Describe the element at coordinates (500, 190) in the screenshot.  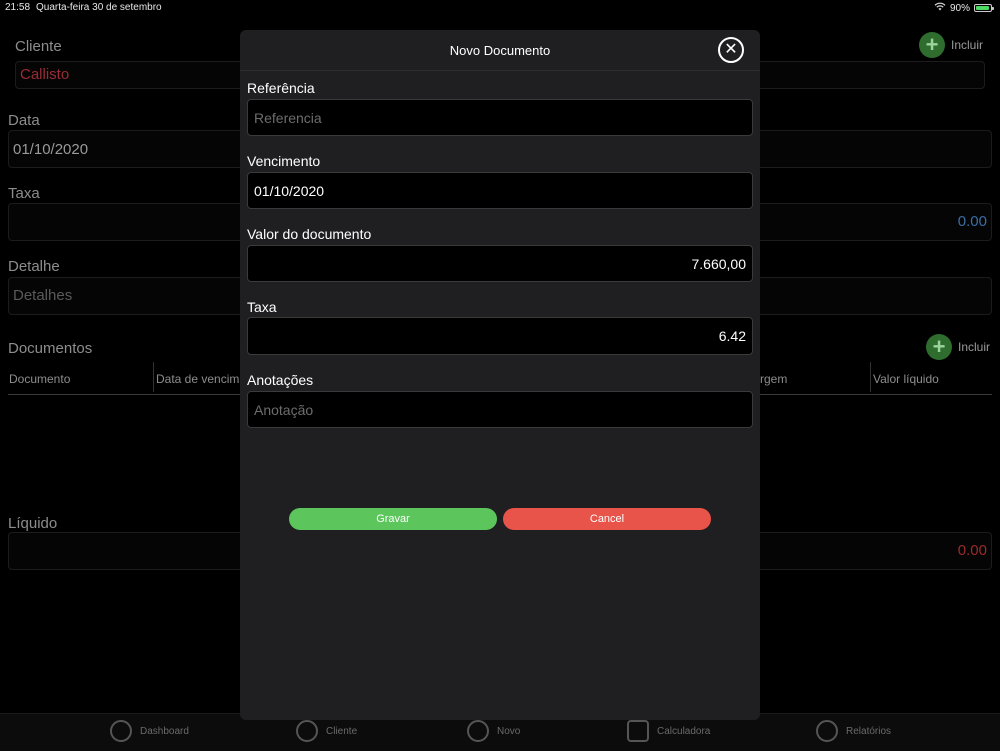
I see `vencimento-input: 01/10/2020` at that location.